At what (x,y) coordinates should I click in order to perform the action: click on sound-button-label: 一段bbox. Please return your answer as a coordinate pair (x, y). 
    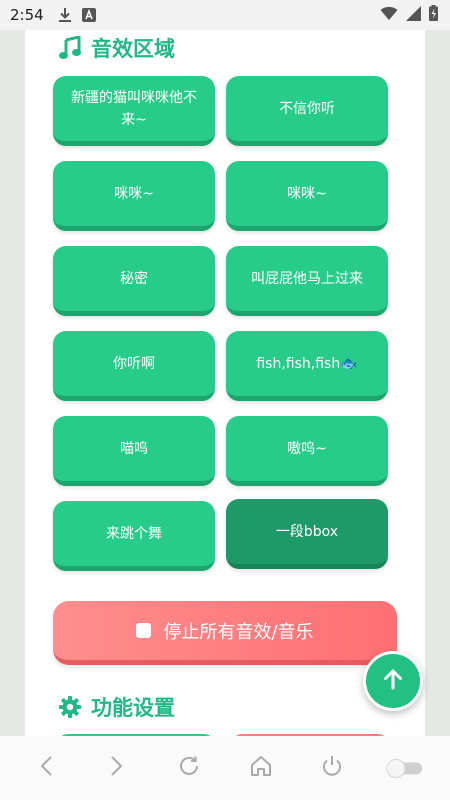
    Looking at the image, I should click on (307, 531).